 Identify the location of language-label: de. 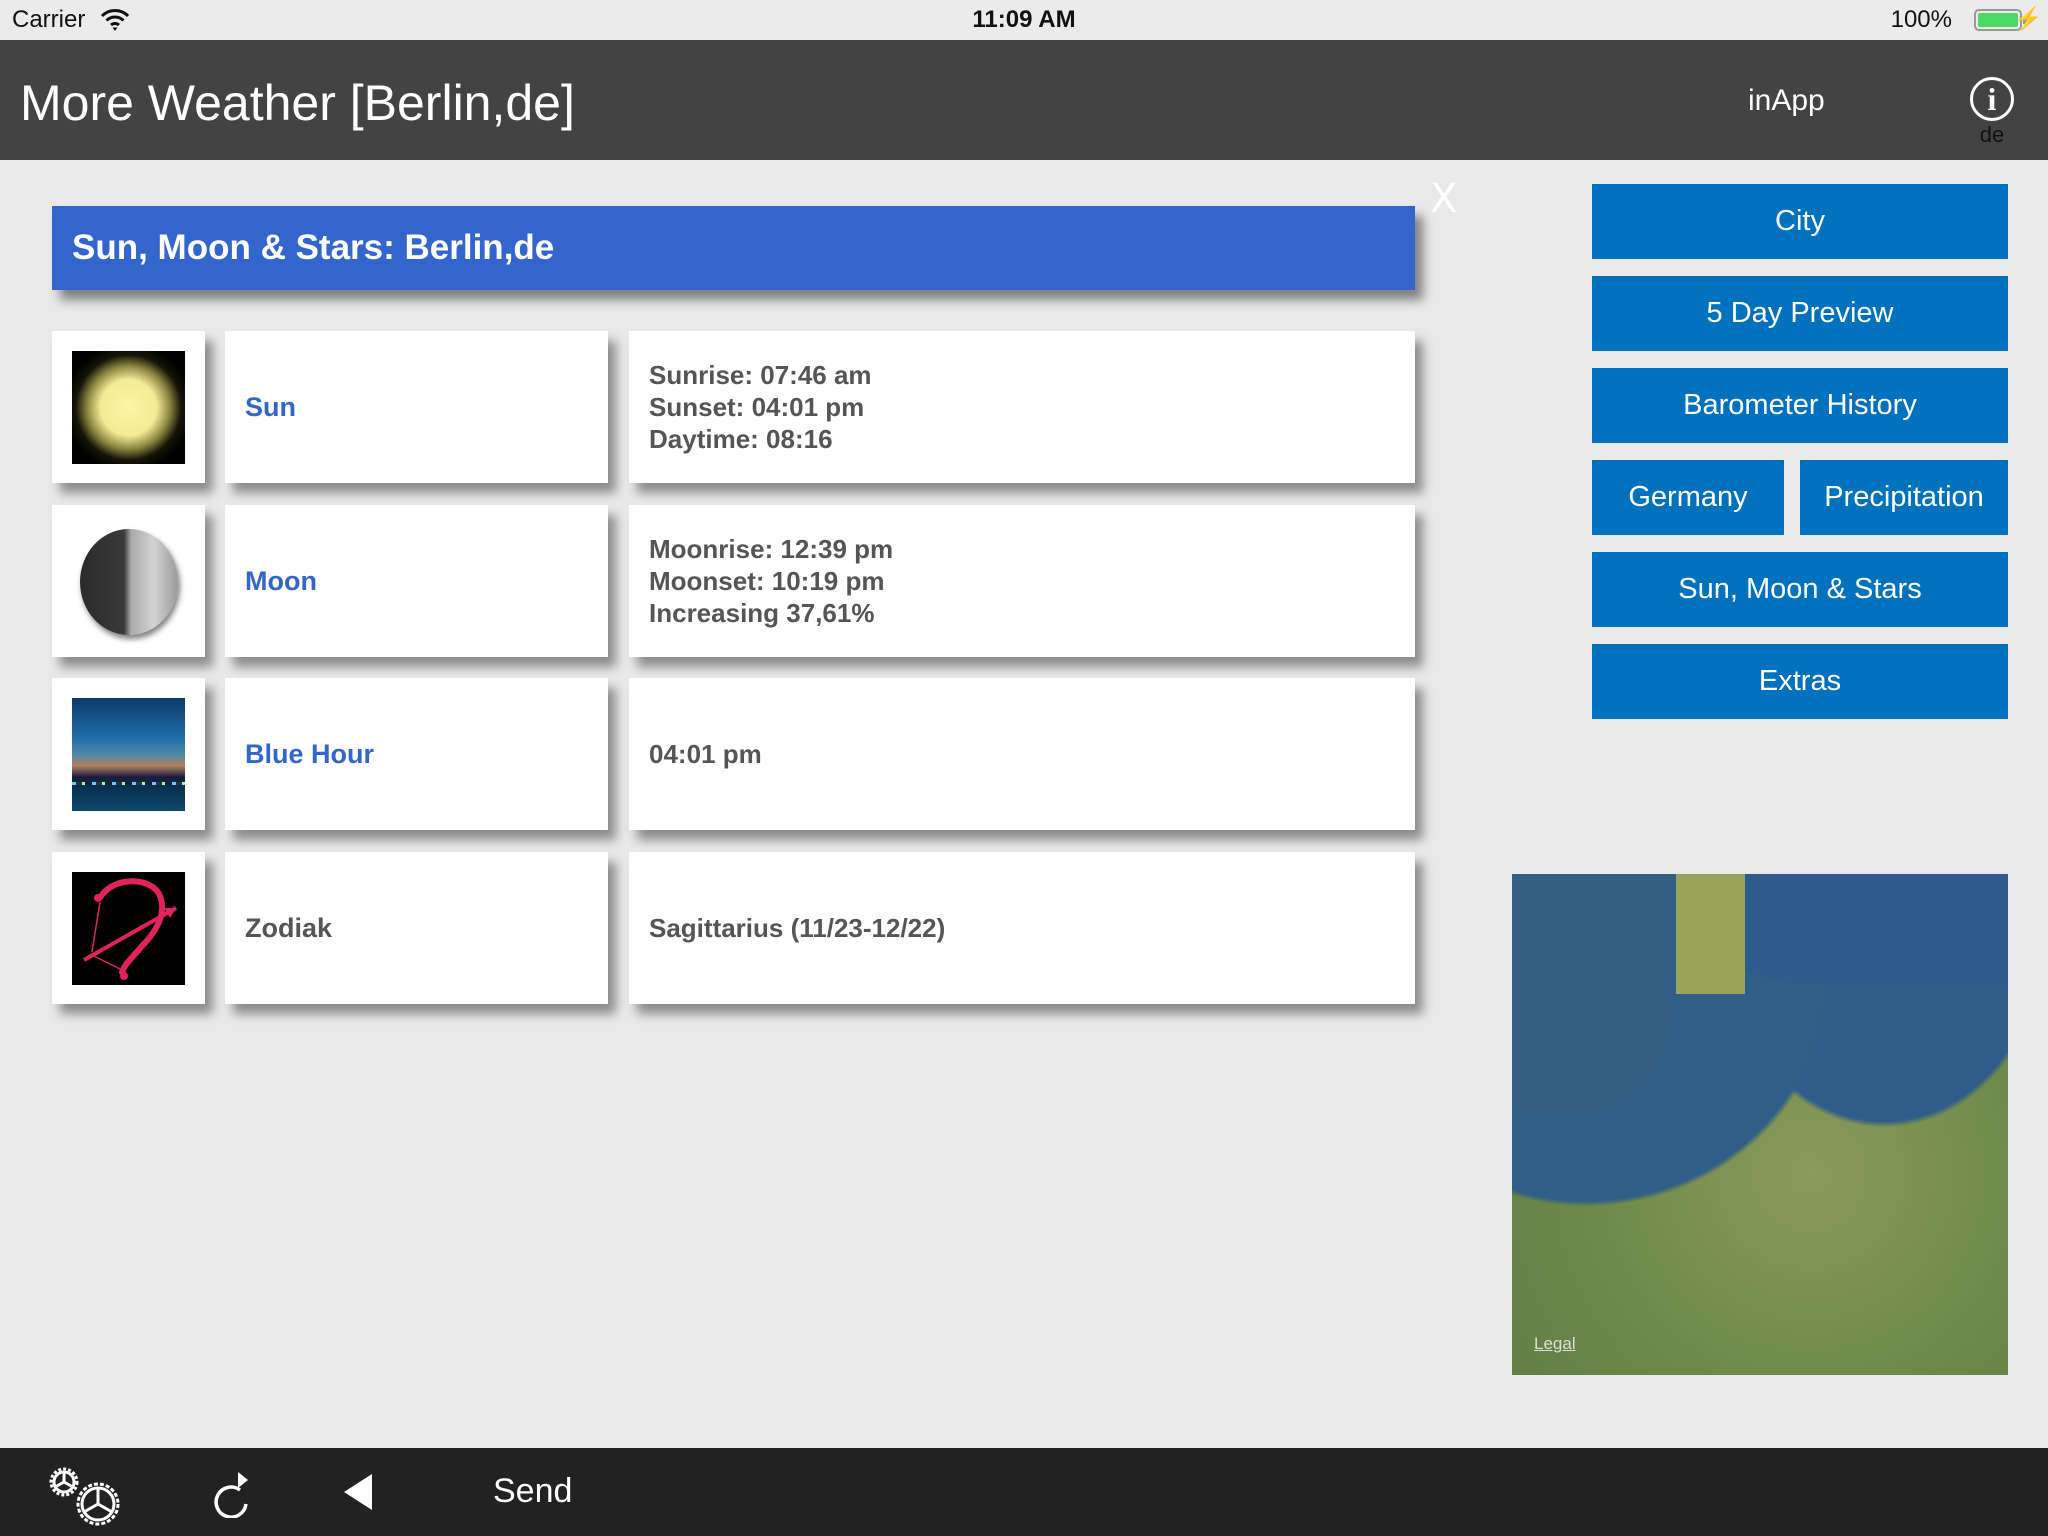
(1992, 134).